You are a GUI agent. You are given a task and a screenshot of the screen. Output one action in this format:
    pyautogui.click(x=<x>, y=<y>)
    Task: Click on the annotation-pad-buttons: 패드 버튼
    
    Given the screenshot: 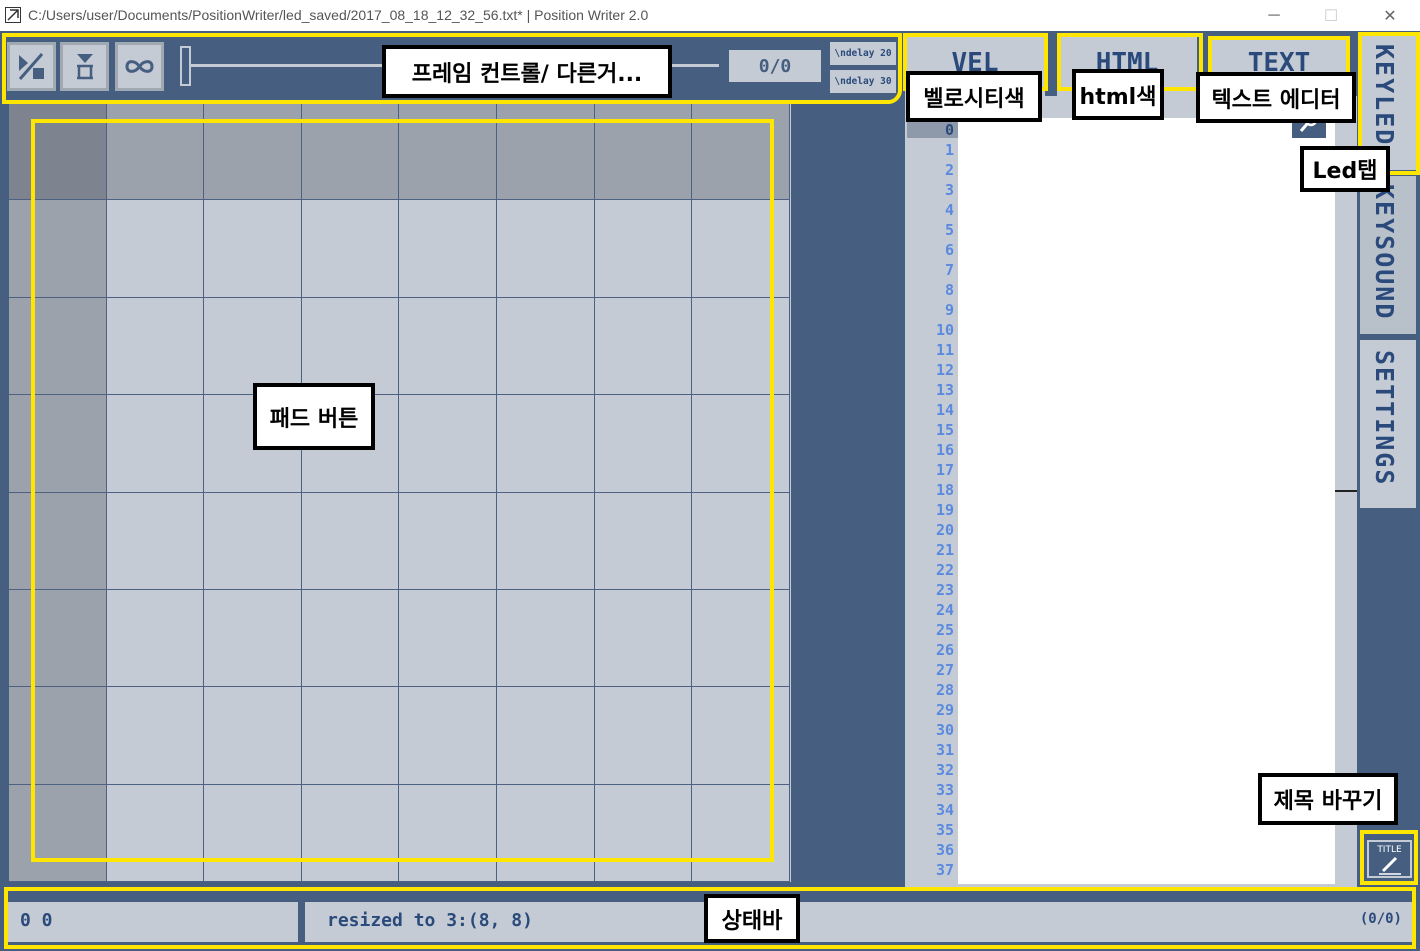 What is the action you would take?
    pyautogui.click(x=314, y=416)
    